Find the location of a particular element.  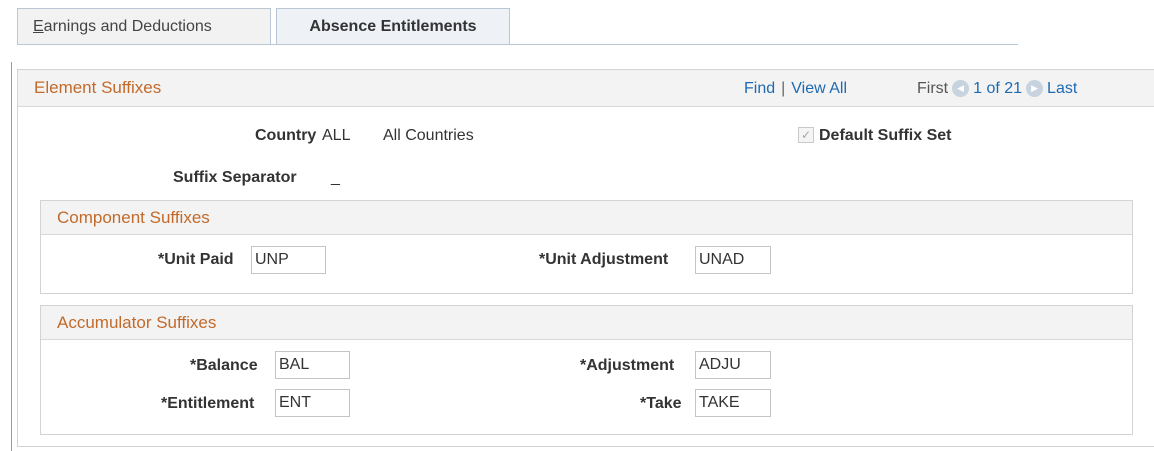

section-title: Element Suffixes is located at coordinates (98, 87).